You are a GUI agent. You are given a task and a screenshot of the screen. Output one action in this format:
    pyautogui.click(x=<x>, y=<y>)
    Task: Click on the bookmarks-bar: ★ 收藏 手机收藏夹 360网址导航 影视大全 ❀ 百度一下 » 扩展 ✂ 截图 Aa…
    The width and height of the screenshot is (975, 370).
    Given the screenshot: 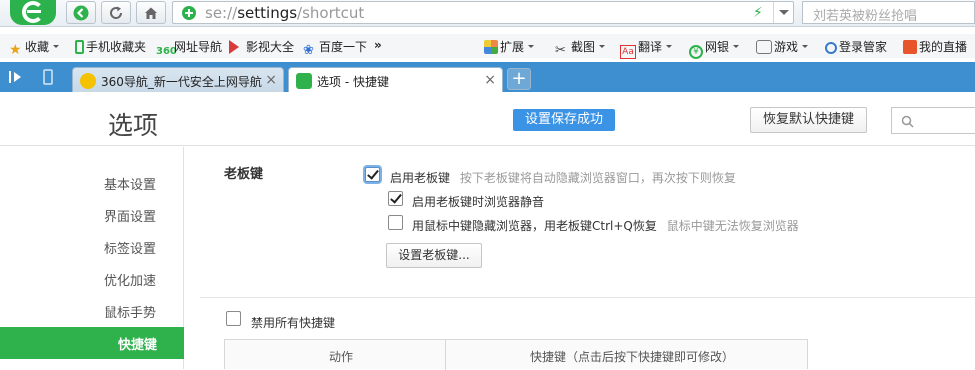 What is the action you would take?
    pyautogui.click(x=487, y=46)
    